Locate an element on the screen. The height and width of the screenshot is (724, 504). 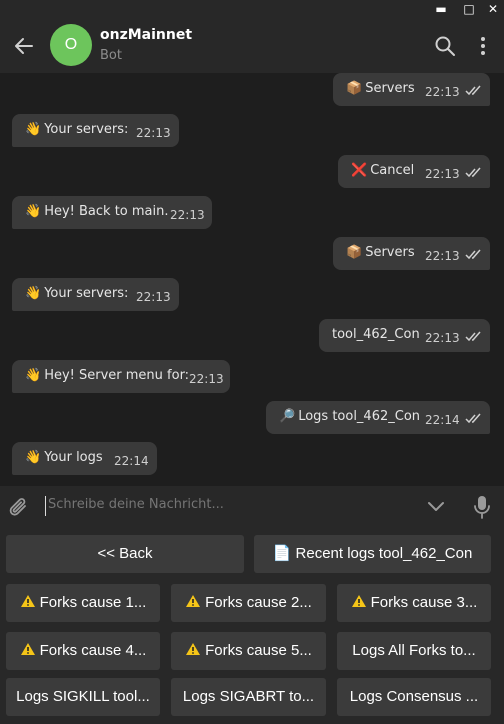
message-text: Hey! Server menu for: is located at coordinates (117, 375).